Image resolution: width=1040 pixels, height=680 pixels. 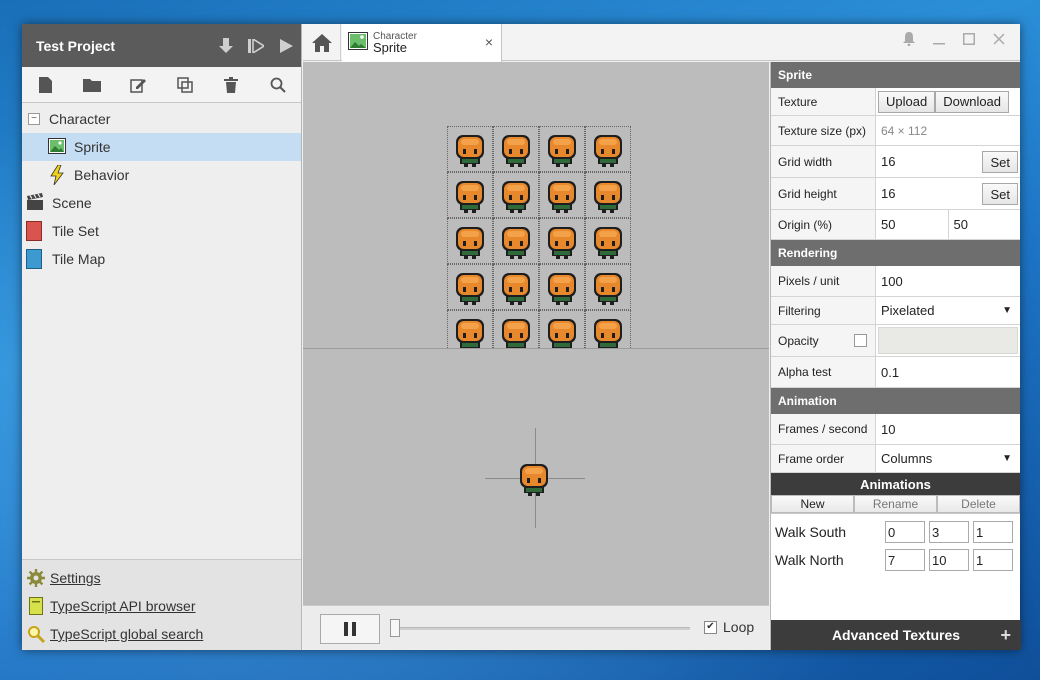 What do you see at coordinates (823, 372) in the screenshot?
I see `alpha-test-label: Alpha test` at bounding box center [823, 372].